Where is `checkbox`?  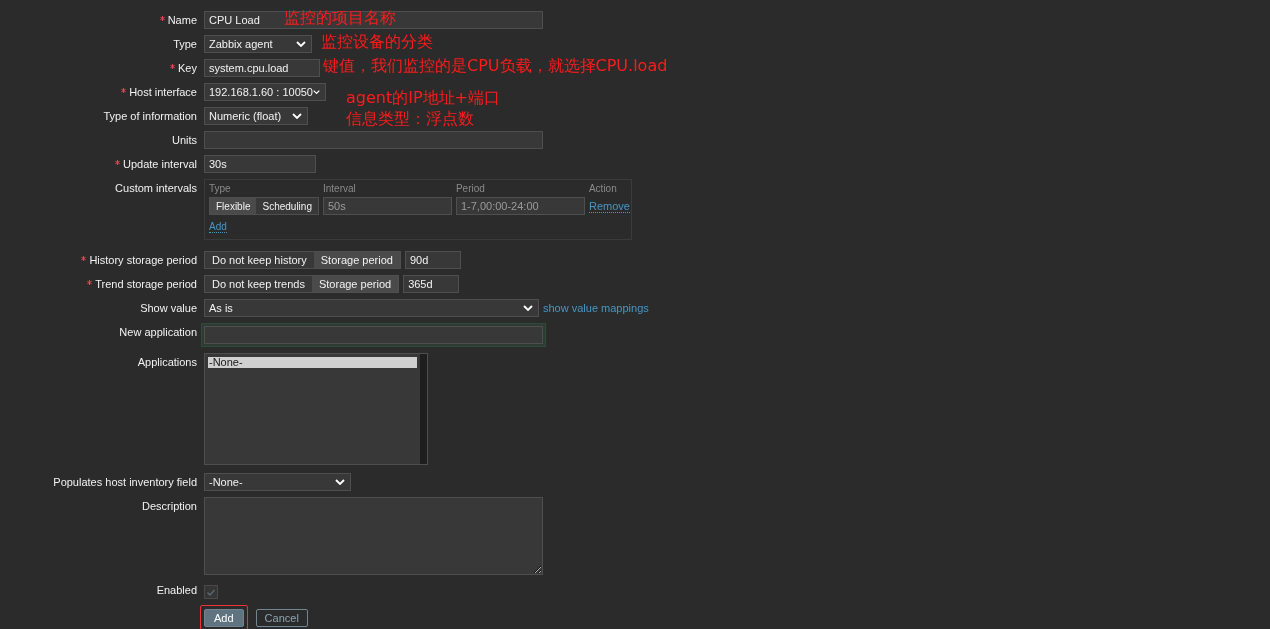 checkbox is located at coordinates (211, 592).